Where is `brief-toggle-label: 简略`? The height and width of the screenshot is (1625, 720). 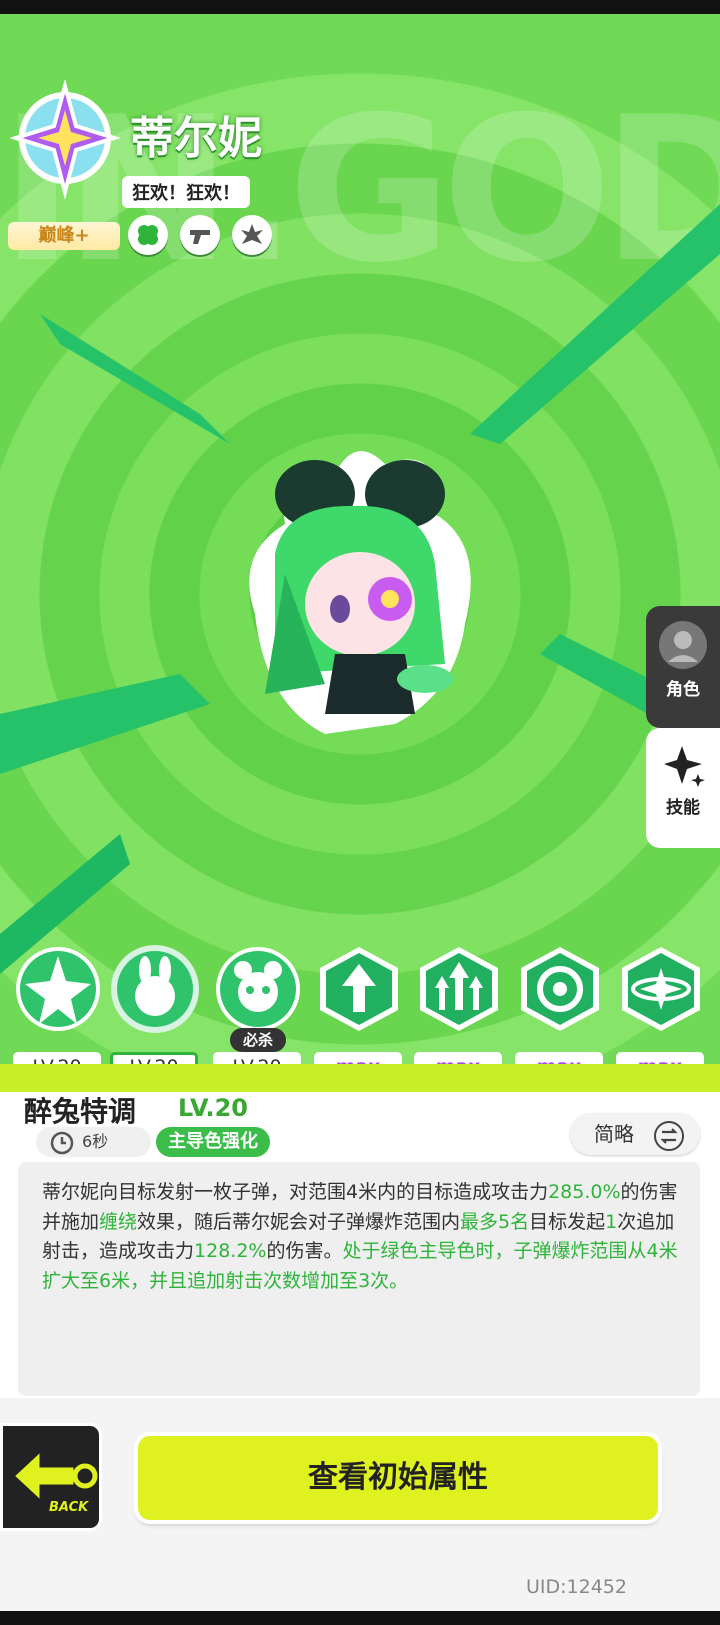
brief-toggle-label: 简略 is located at coordinates (614, 1134).